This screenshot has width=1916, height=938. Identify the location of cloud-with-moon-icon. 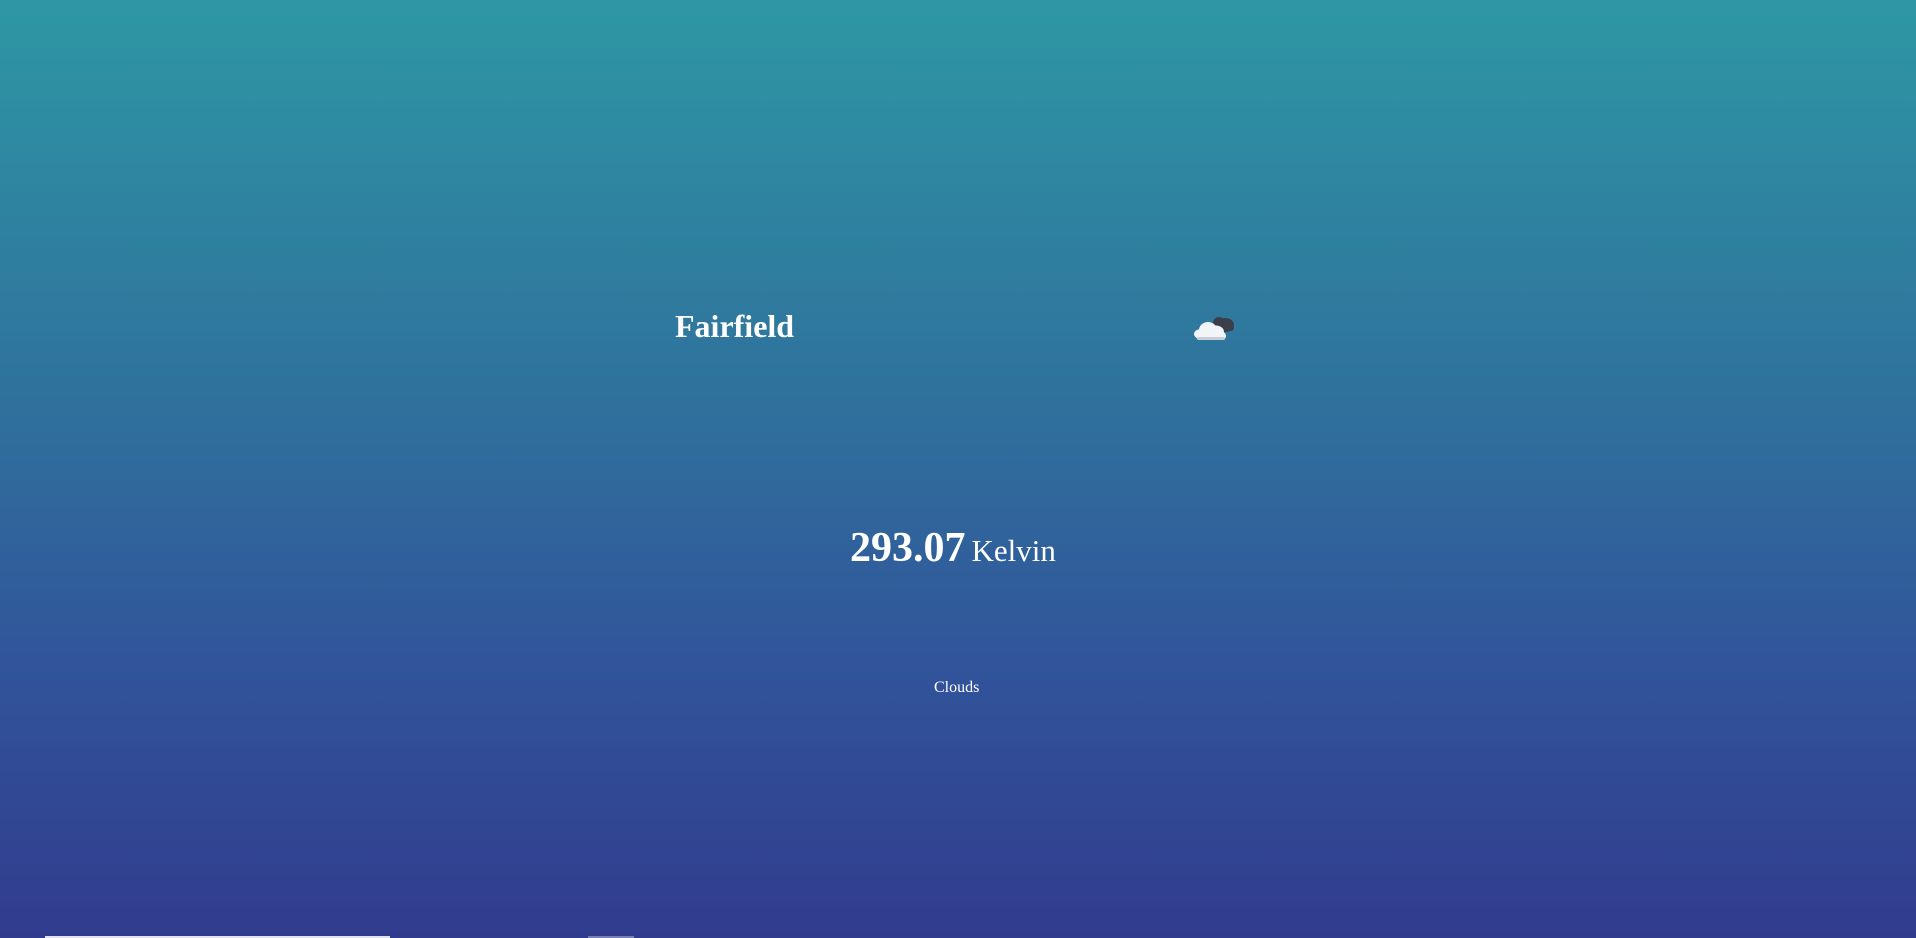
(1215, 327).